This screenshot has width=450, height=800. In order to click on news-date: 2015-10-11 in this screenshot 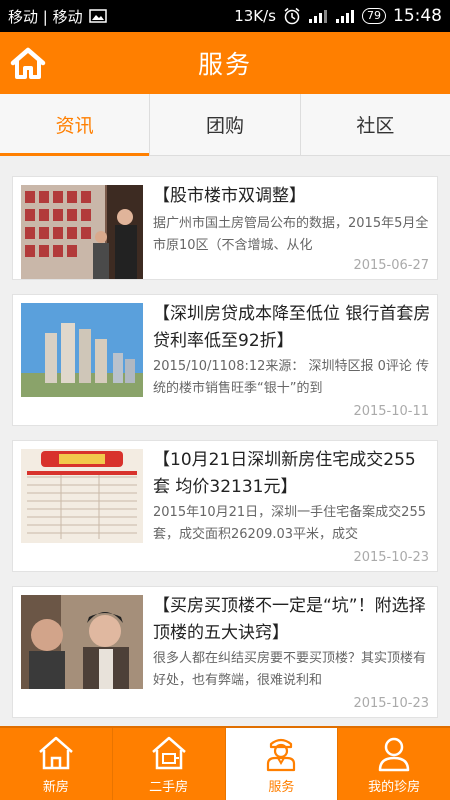, I will do `click(391, 411)`.